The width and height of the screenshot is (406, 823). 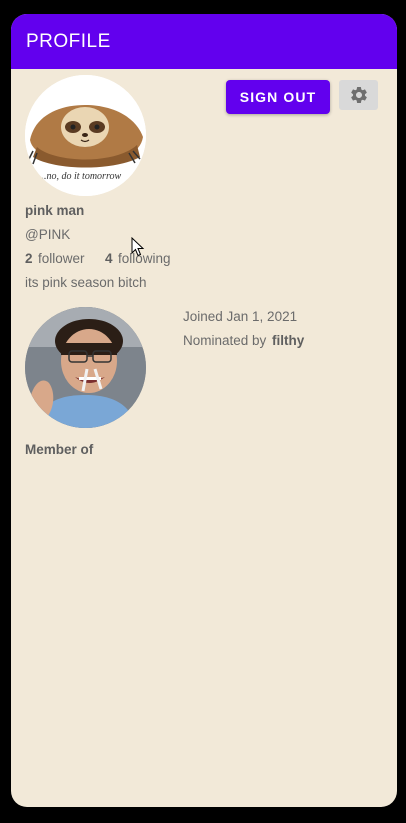 I want to click on following-count: 4, so click(x=109, y=258).